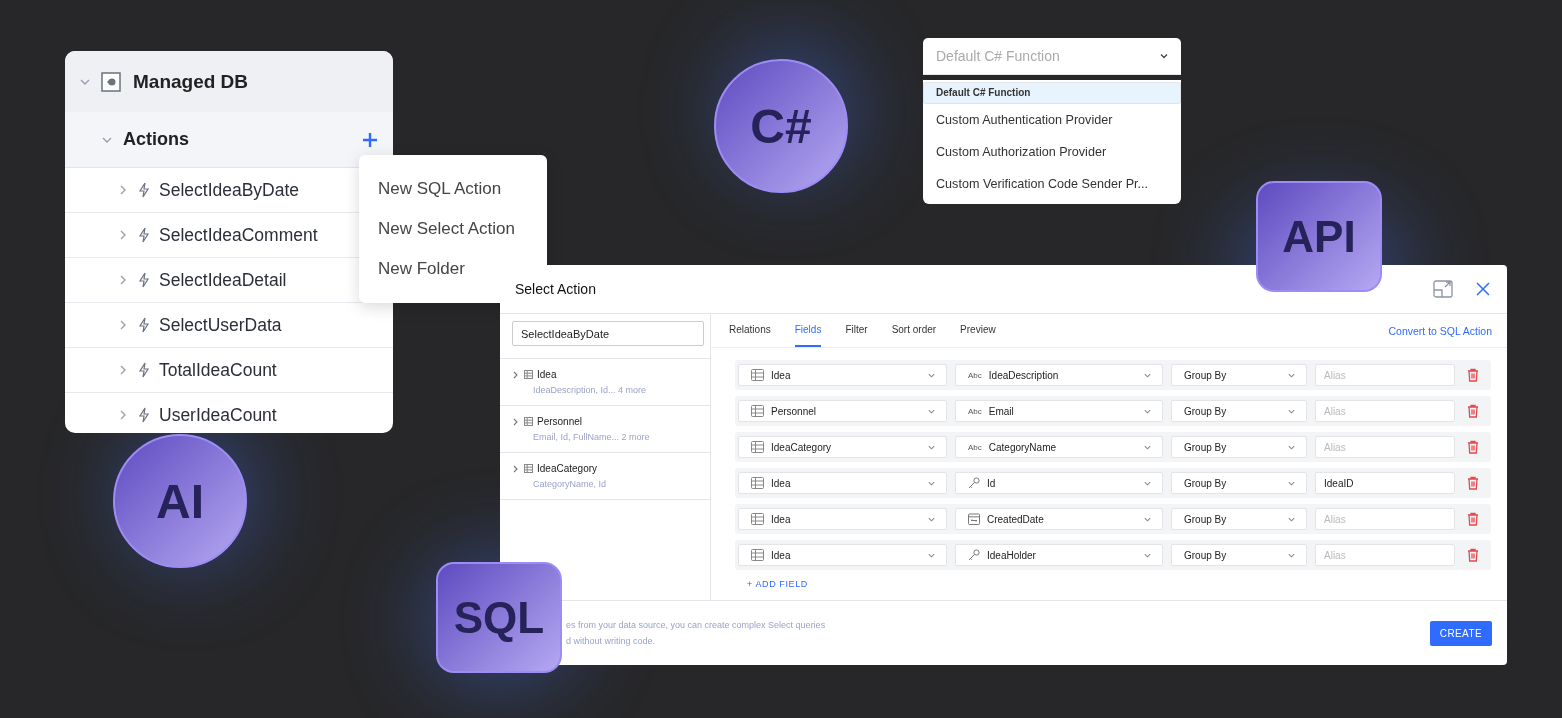 The height and width of the screenshot is (718, 1562). Describe the element at coordinates (842, 411) in the screenshot. I see `table-select: Personnel` at that location.